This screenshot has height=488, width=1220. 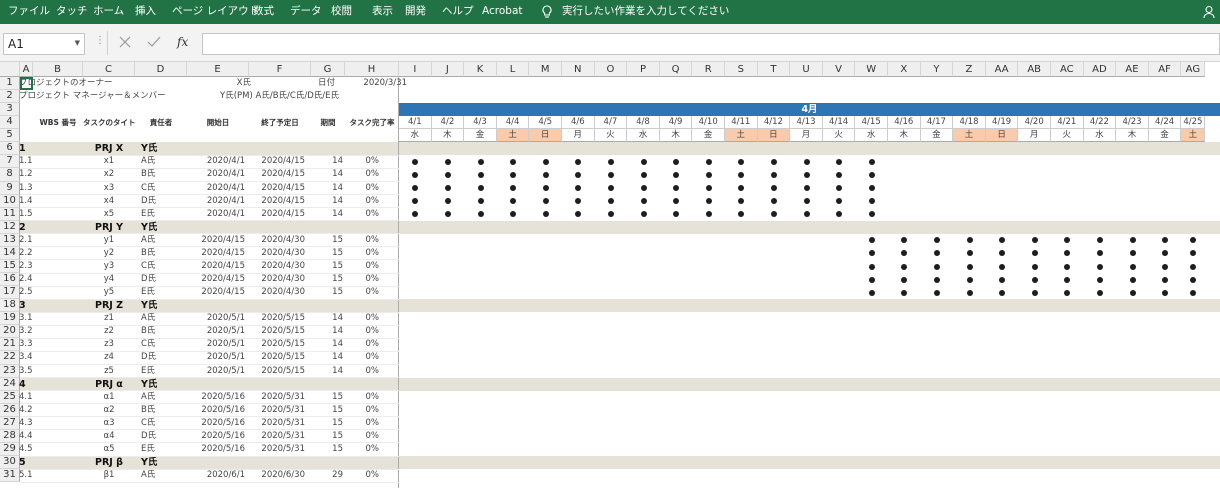 What do you see at coordinates (1100, 123) in the screenshot?
I see `date-cell: 4/22` at bounding box center [1100, 123].